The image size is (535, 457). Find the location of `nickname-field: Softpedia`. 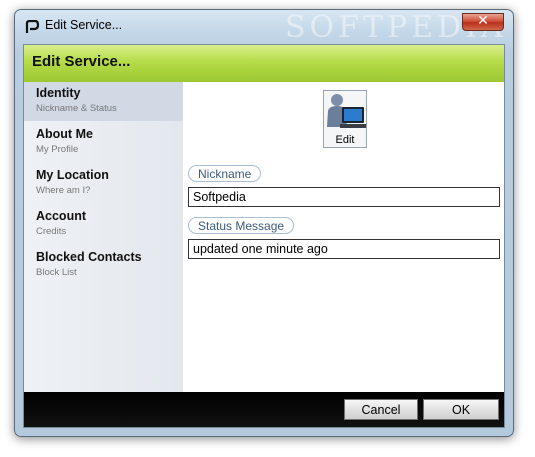

nickname-field: Softpedia is located at coordinates (344, 197).